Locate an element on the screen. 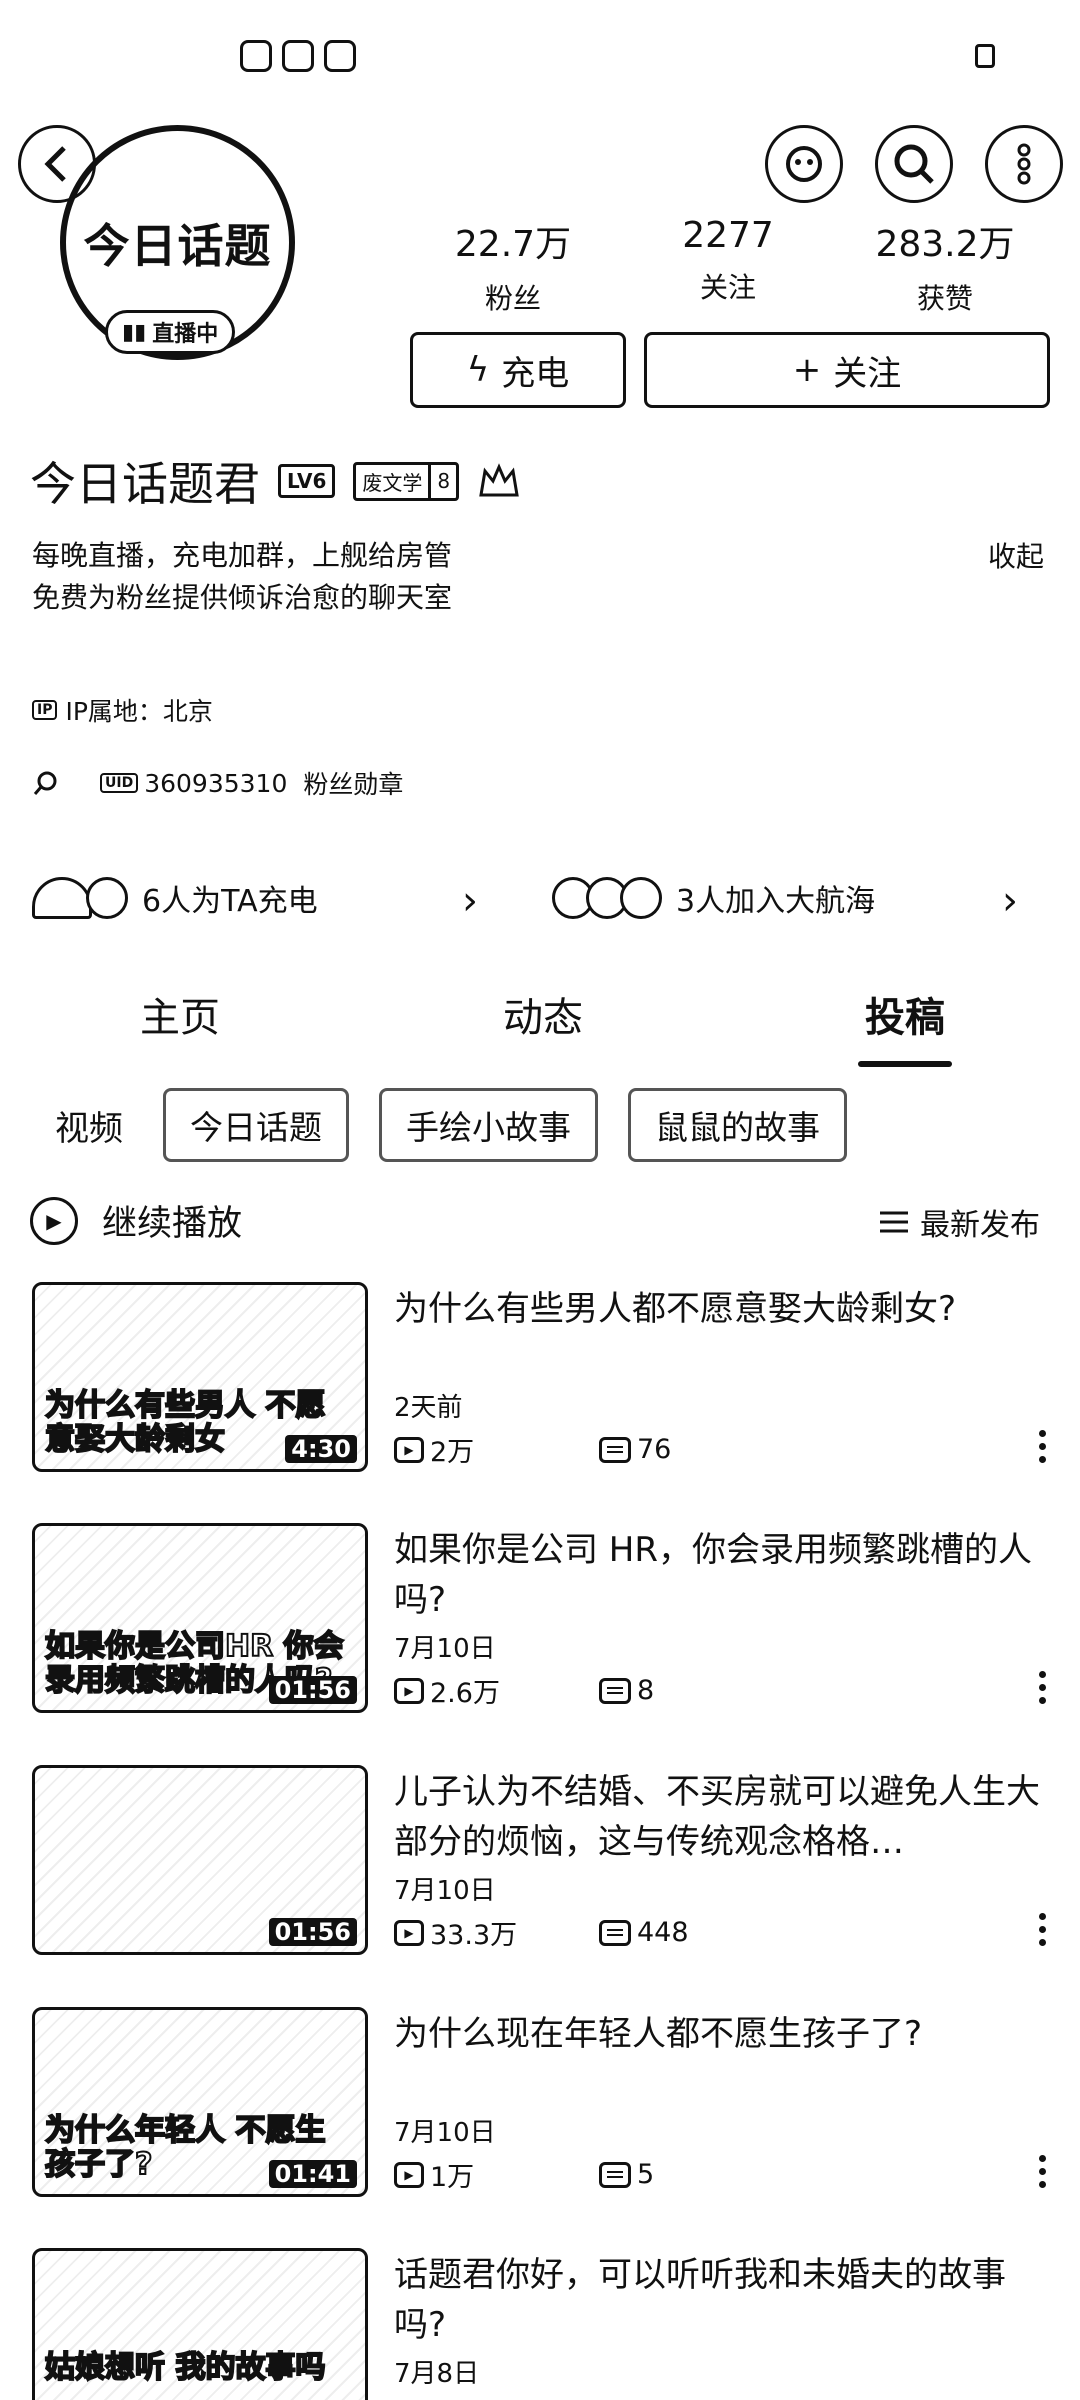  video-meta: ▶ 33.3万 448 is located at coordinates (599, 1932).